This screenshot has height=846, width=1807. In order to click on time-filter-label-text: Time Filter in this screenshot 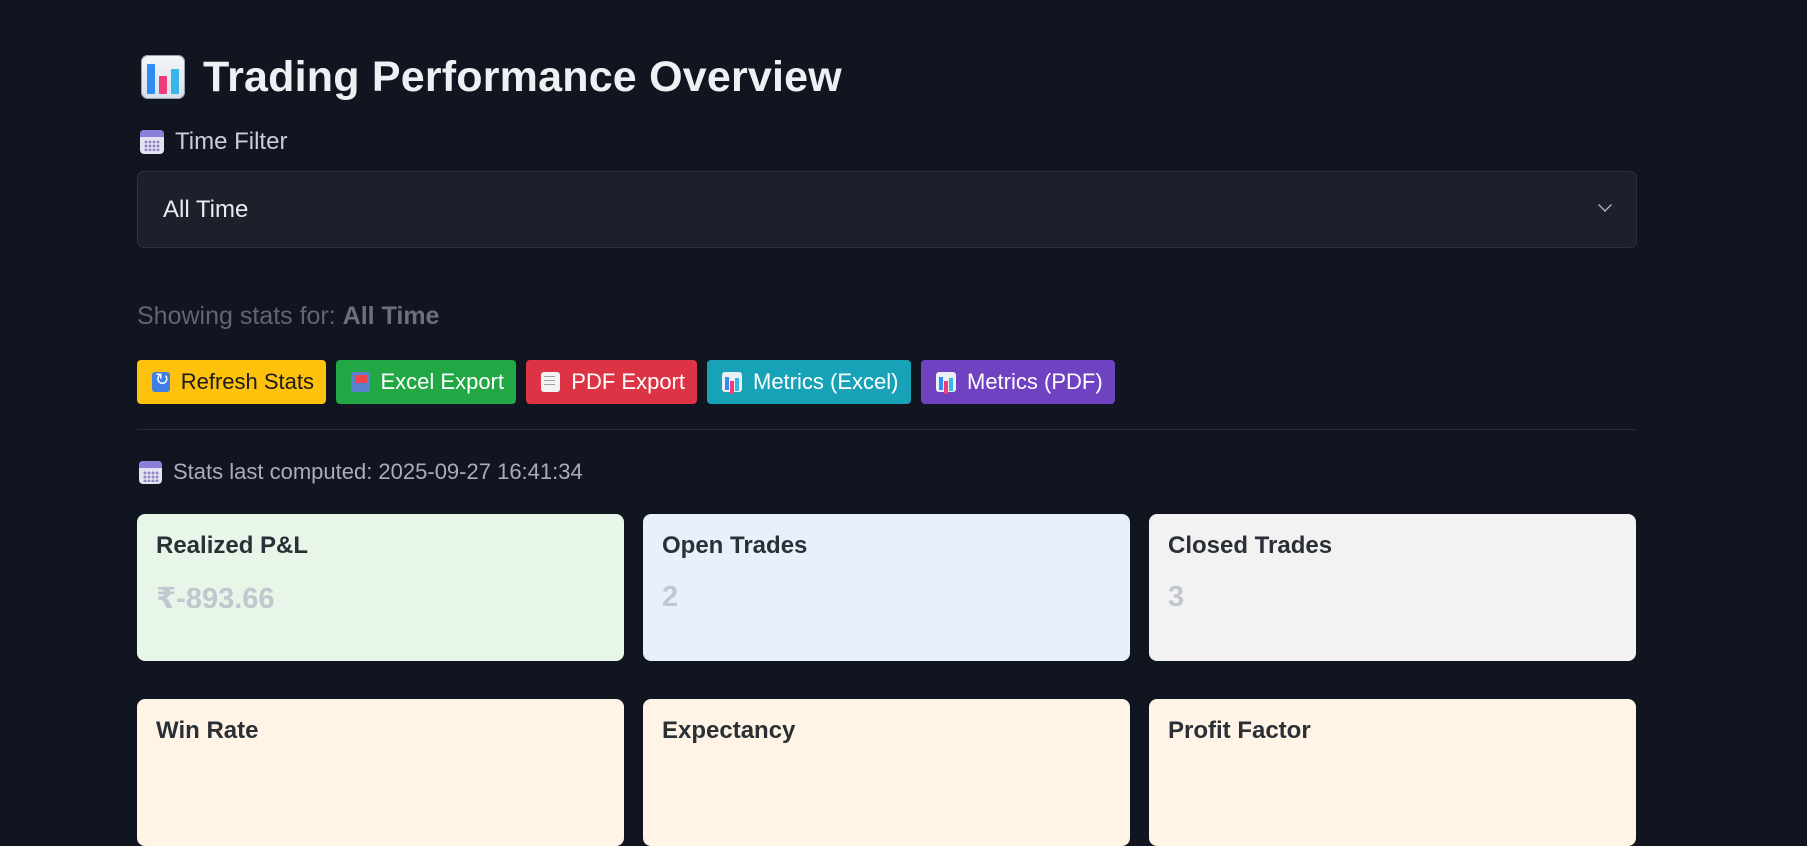, I will do `click(231, 141)`.